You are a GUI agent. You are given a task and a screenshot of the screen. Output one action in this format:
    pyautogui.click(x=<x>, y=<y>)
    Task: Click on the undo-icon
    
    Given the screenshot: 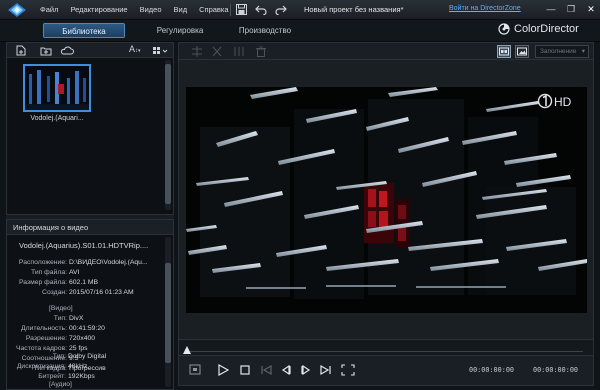 What is the action you would take?
    pyautogui.click(x=261, y=9)
    